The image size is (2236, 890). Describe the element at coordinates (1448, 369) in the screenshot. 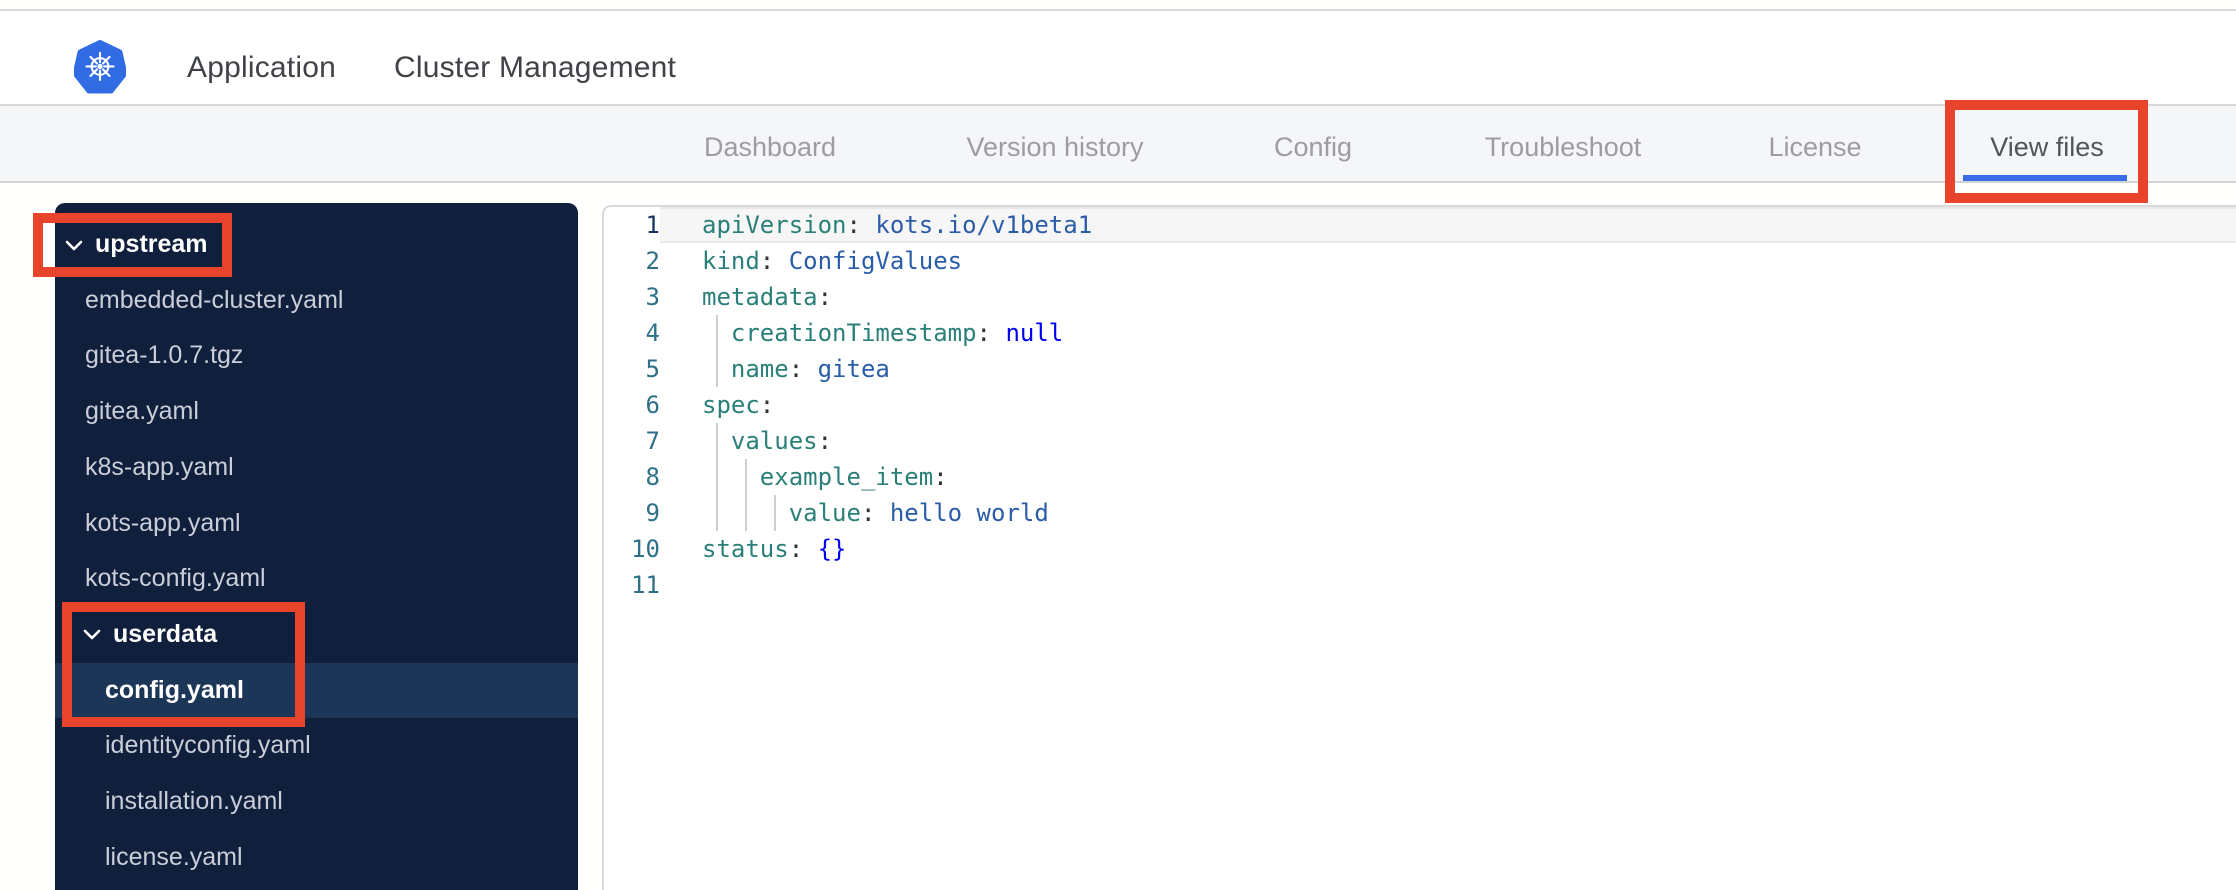

I see `code-line-content: name: gitea` at that location.